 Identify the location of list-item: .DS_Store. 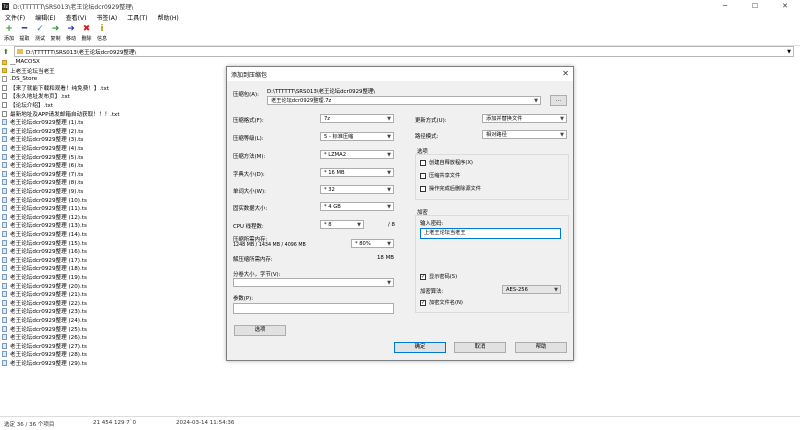
(19, 79).